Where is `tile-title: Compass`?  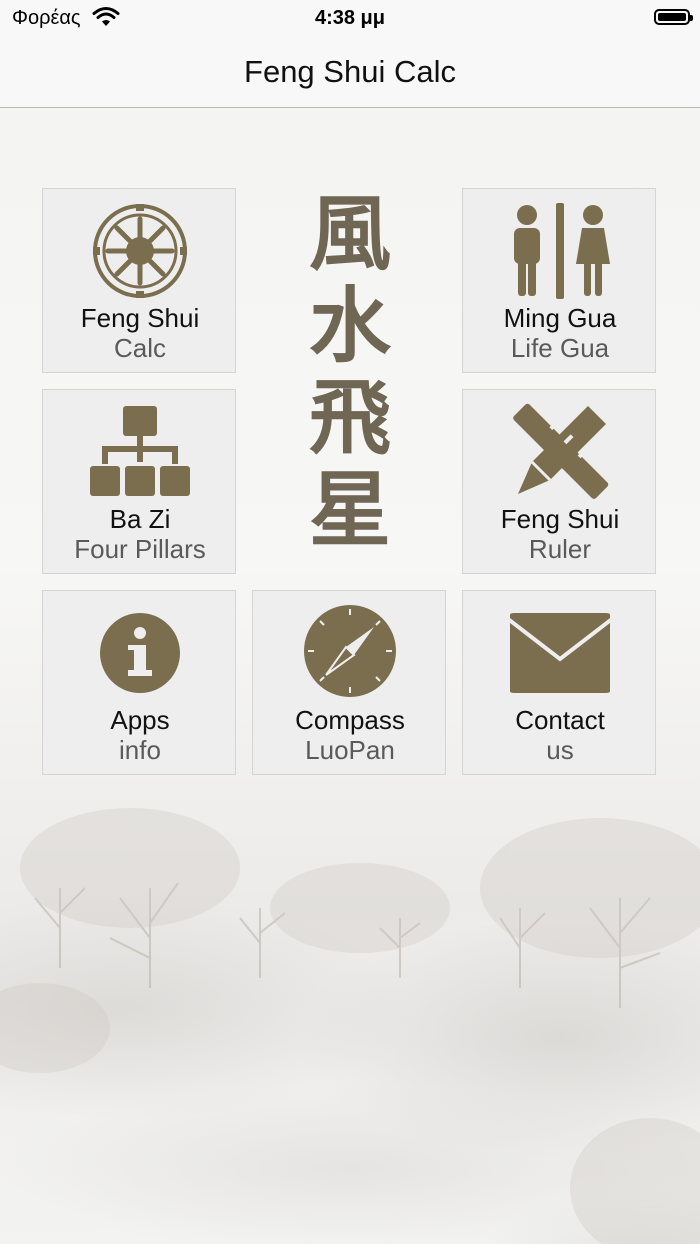 tile-title: Compass is located at coordinates (350, 720).